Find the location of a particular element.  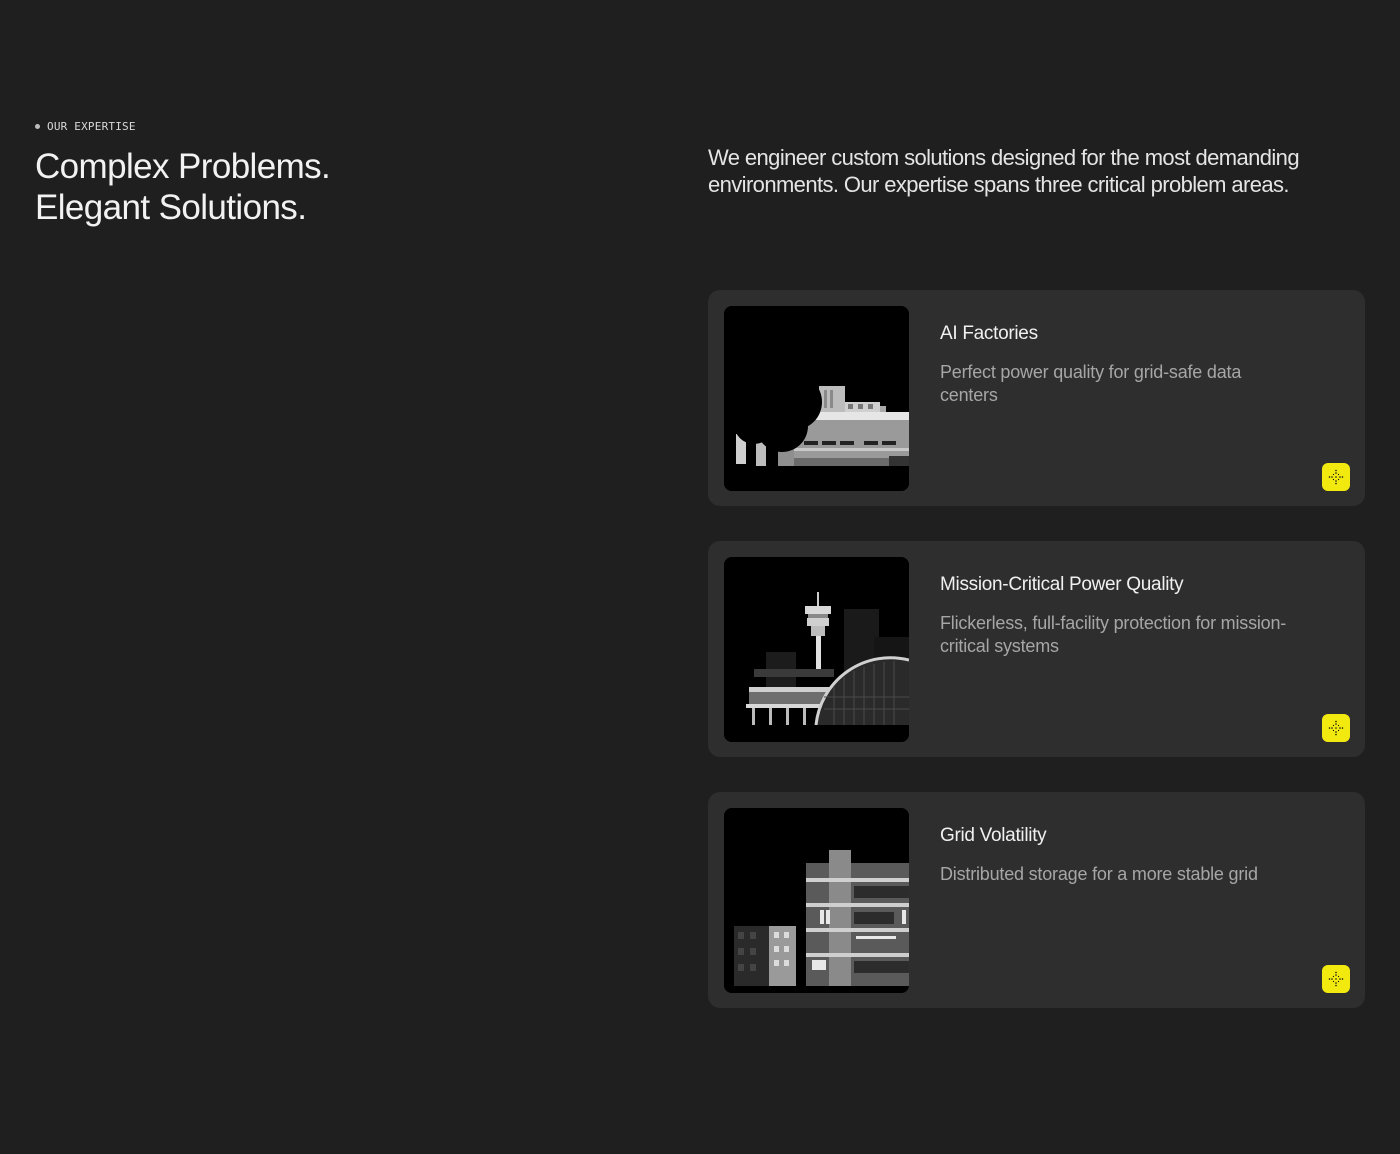

card-title: AI Factories is located at coordinates (989, 333).